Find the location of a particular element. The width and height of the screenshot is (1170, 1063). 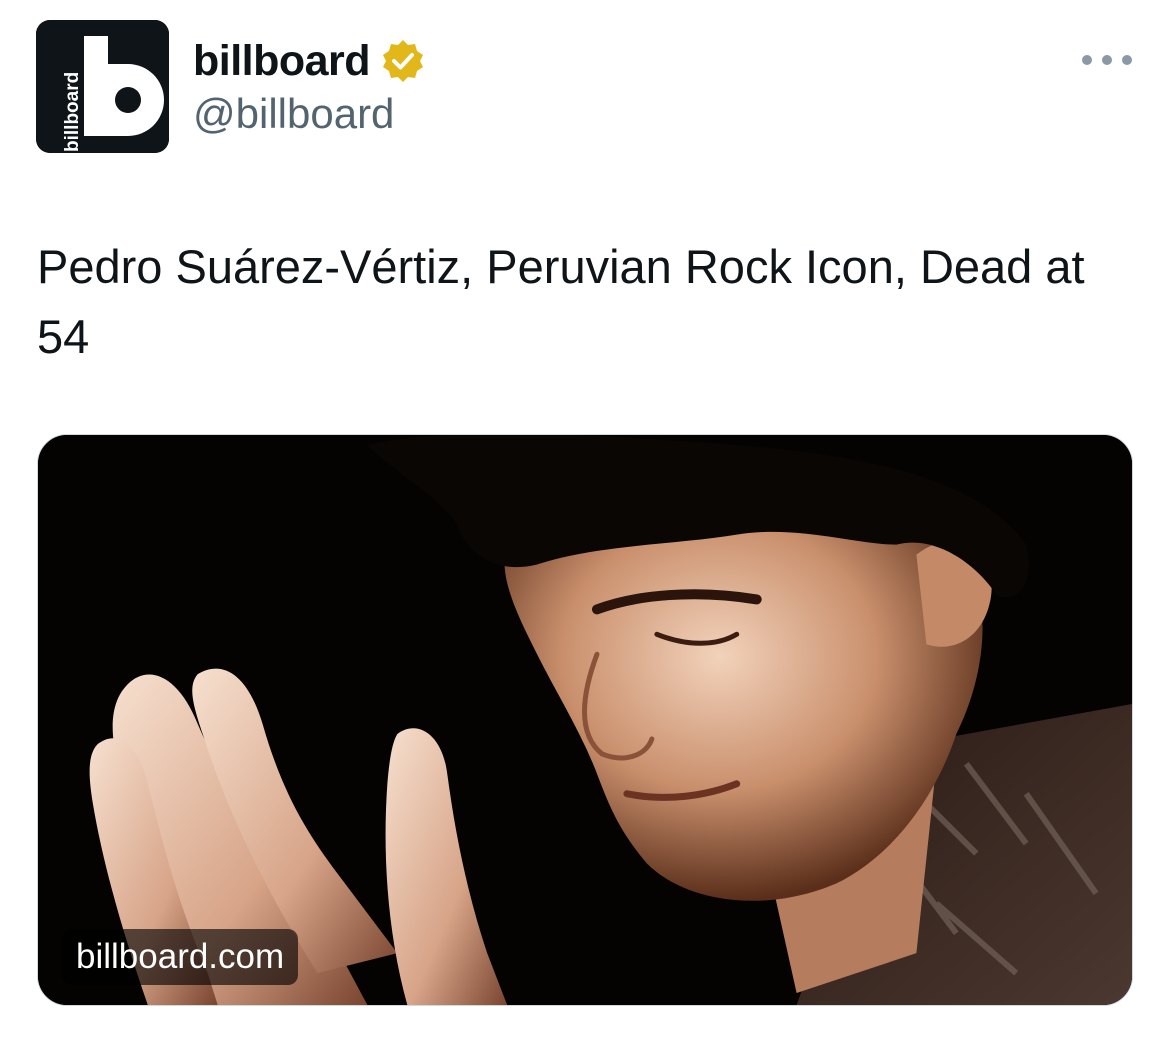

more-options-icon is located at coordinates (1107, 60).